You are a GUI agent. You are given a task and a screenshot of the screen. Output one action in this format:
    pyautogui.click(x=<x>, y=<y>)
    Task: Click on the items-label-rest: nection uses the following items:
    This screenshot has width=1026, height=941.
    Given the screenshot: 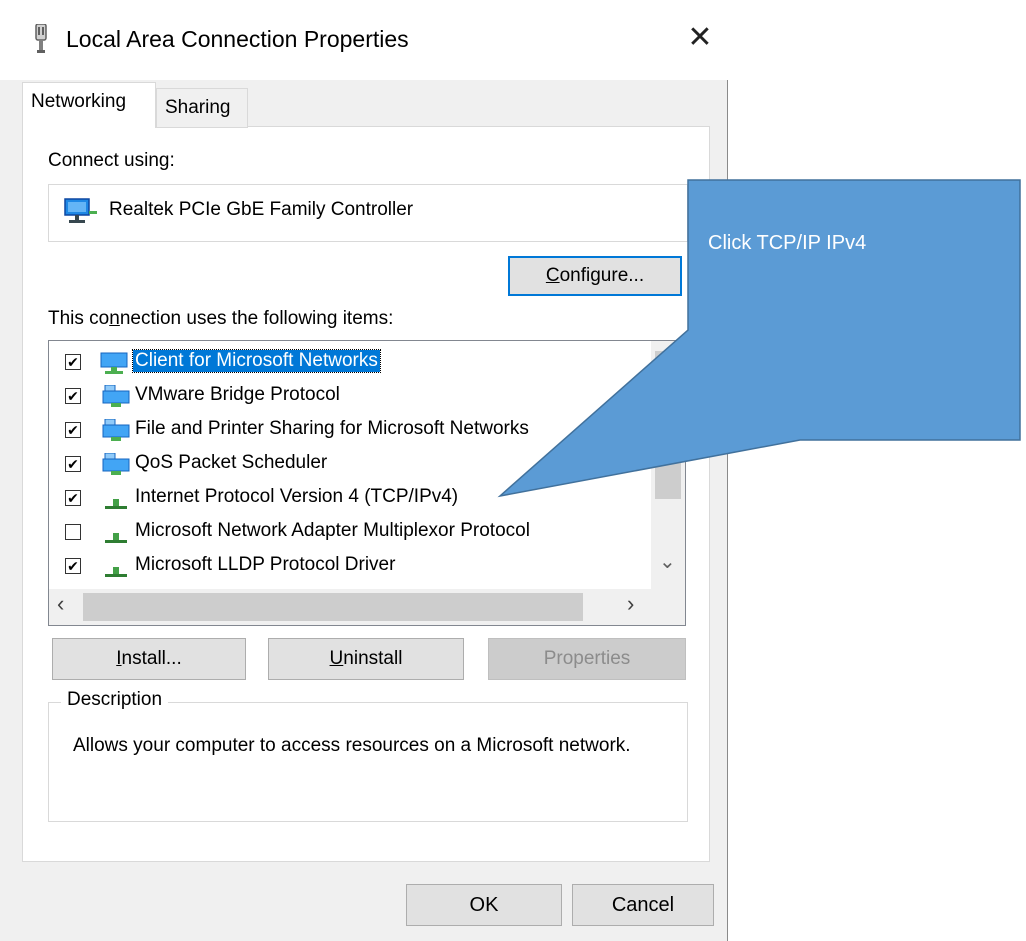 What is the action you would take?
    pyautogui.click(x=256, y=318)
    